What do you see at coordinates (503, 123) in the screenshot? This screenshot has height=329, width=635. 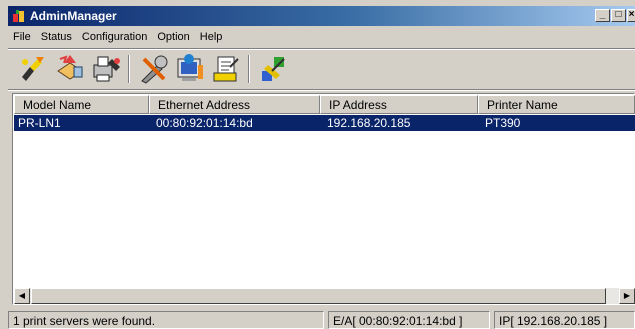 I see `cell-printer-name: PT390` at bounding box center [503, 123].